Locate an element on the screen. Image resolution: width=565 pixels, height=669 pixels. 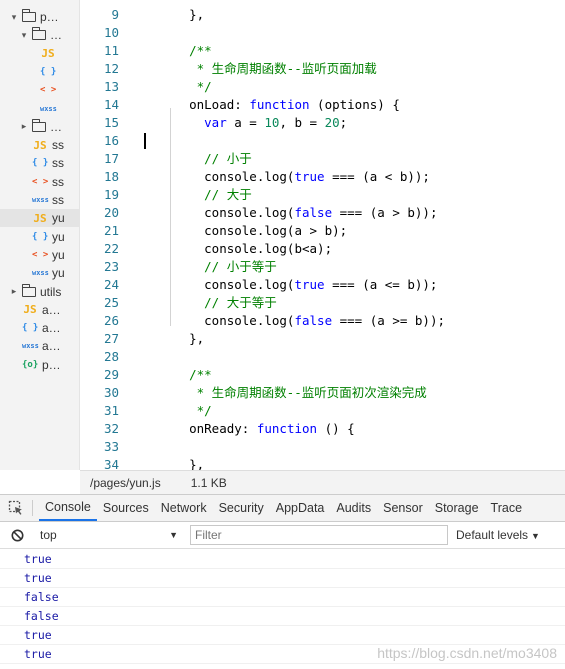
code-line: 27 }, is located at coordinates (323, 339).